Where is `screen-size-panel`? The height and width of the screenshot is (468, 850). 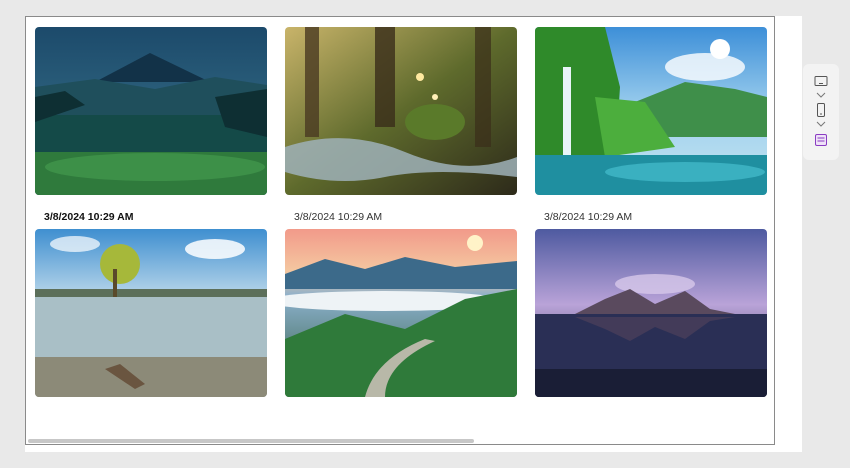
screen-size-panel is located at coordinates (821, 112).